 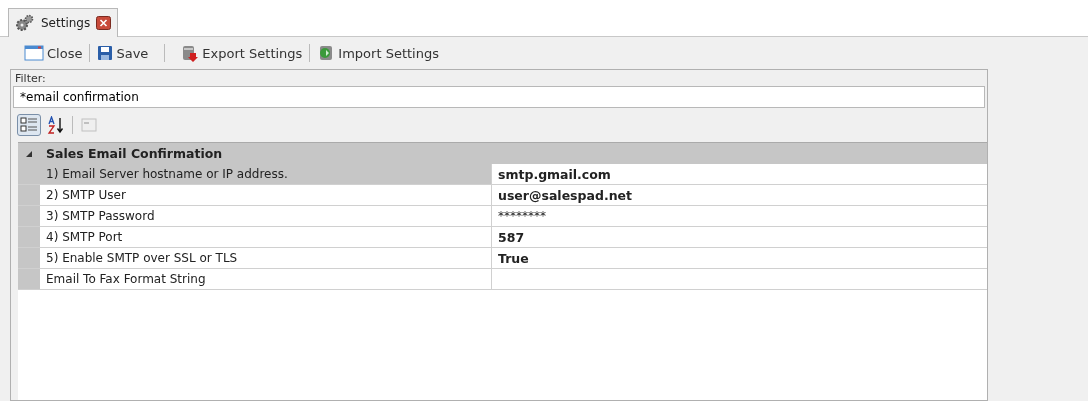 What do you see at coordinates (739, 195) in the screenshot?
I see `property-value: user@salespad.net` at bounding box center [739, 195].